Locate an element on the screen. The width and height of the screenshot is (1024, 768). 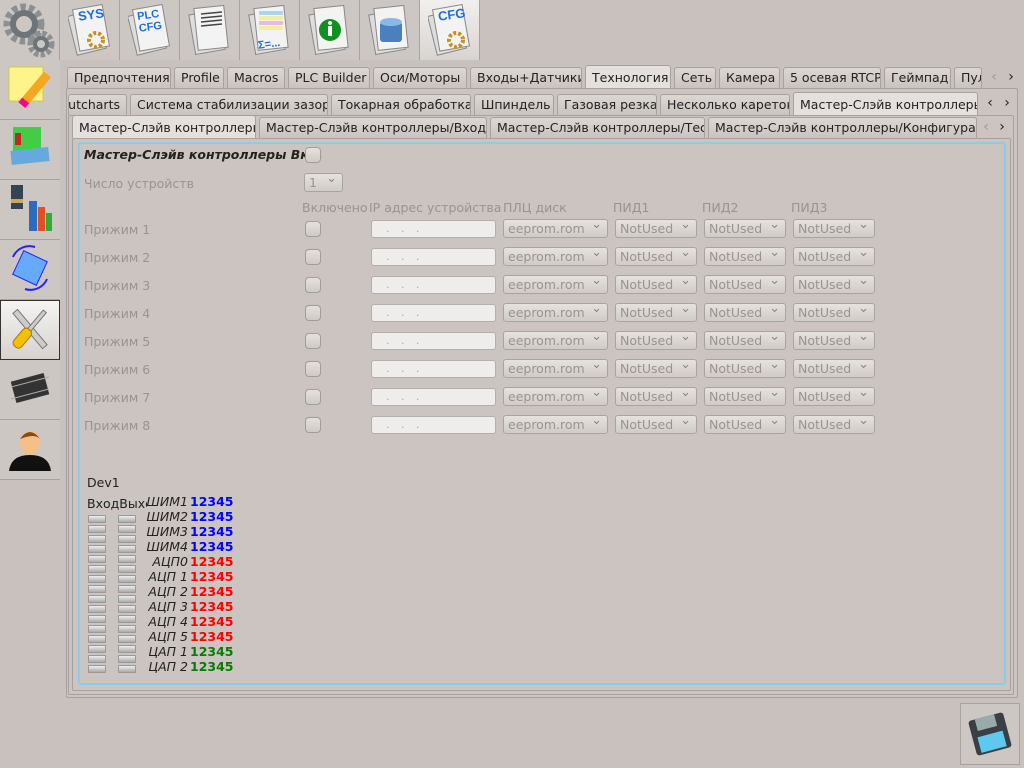
row-label: Прижим 2 is located at coordinates (117, 257).